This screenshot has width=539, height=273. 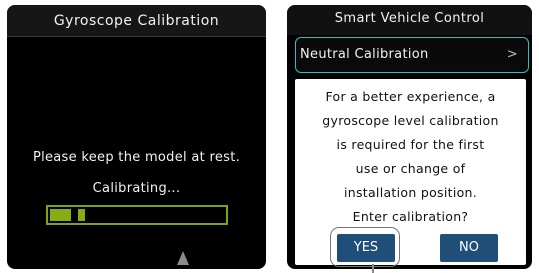 I want to click on header-divider, so click(x=136, y=36).